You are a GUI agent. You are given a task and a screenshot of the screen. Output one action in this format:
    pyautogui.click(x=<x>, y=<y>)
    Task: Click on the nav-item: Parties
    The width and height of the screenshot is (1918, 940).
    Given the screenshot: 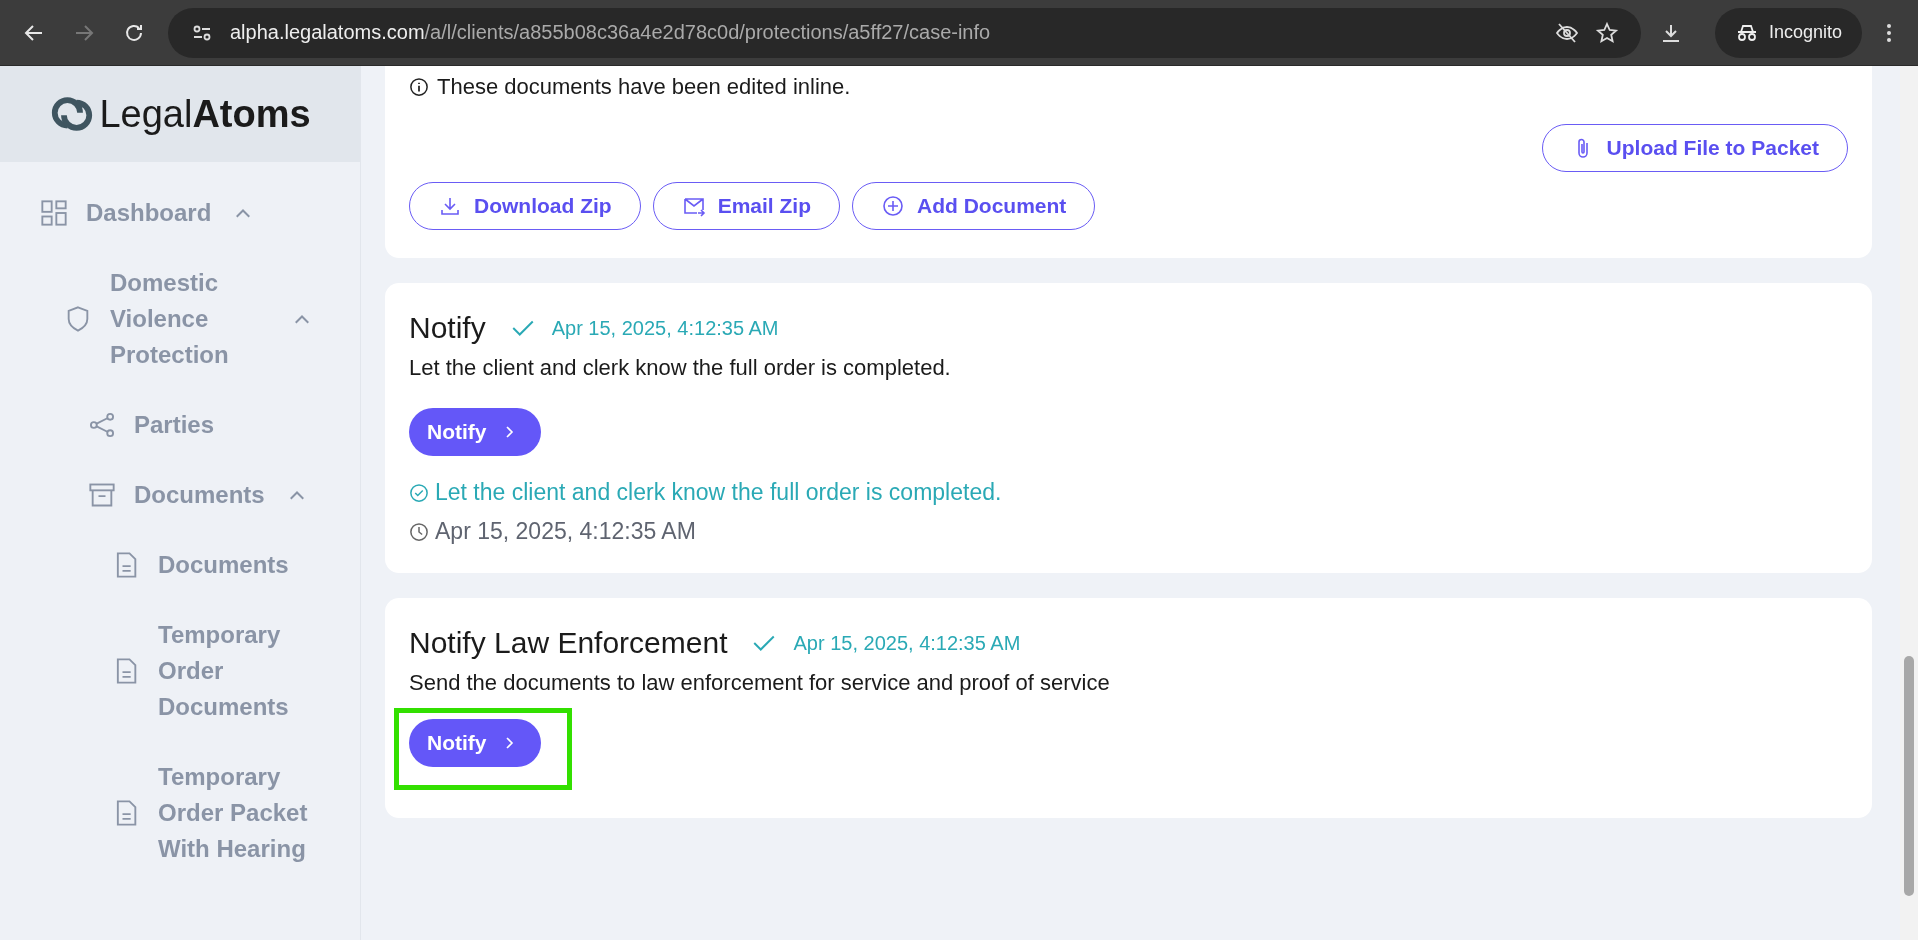 What is the action you would take?
    pyautogui.click(x=180, y=425)
    